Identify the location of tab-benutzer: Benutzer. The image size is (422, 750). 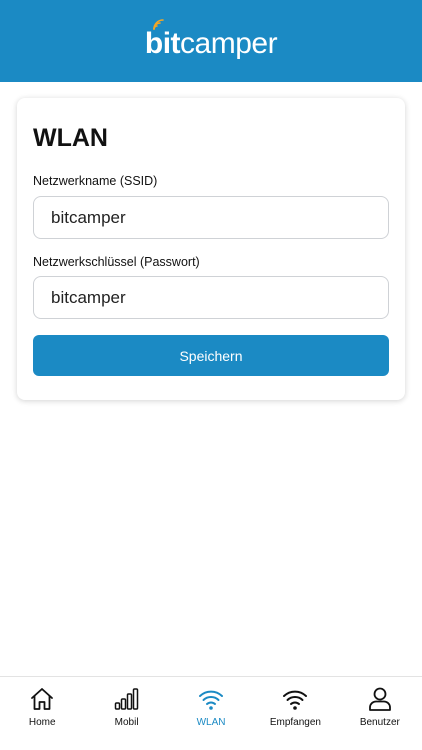
(380, 713).